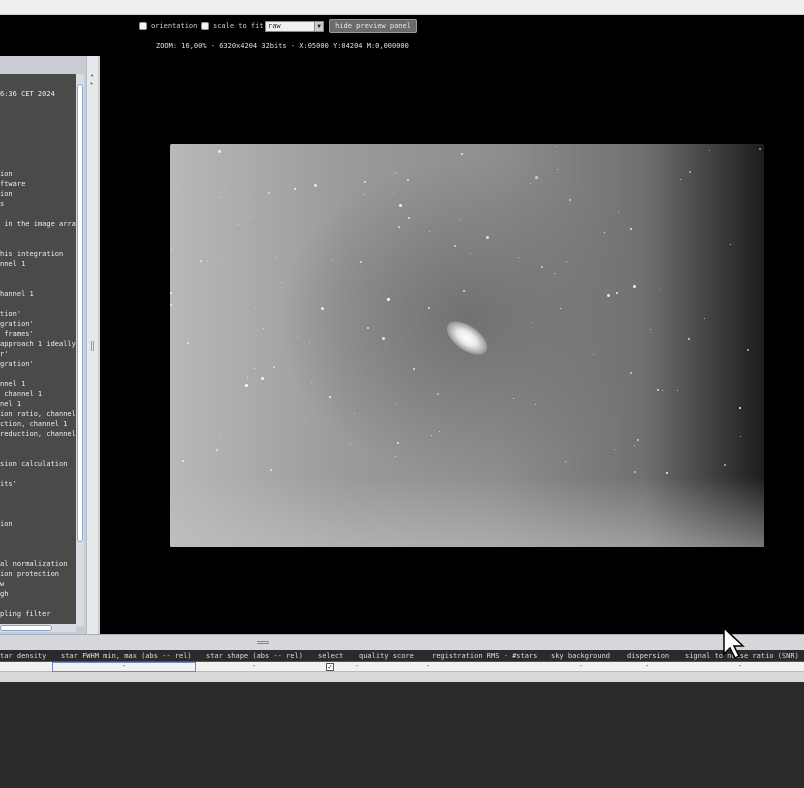 This screenshot has height=788, width=804. What do you see at coordinates (580, 656) in the screenshot?
I see `col-sky-background: sky background` at bounding box center [580, 656].